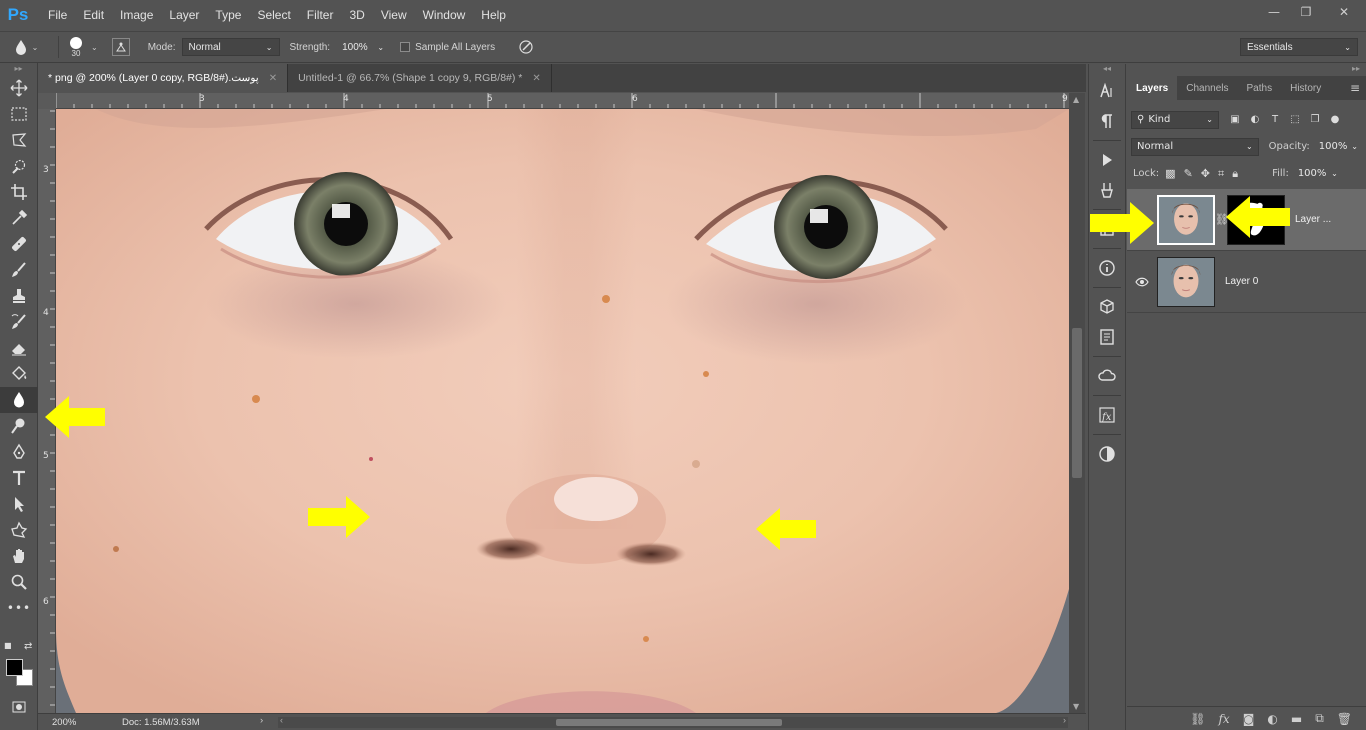 The width and height of the screenshot is (1366, 730). Describe the element at coordinates (1076, 99) in the screenshot. I see `scroll-up-icon: ▲` at that location.